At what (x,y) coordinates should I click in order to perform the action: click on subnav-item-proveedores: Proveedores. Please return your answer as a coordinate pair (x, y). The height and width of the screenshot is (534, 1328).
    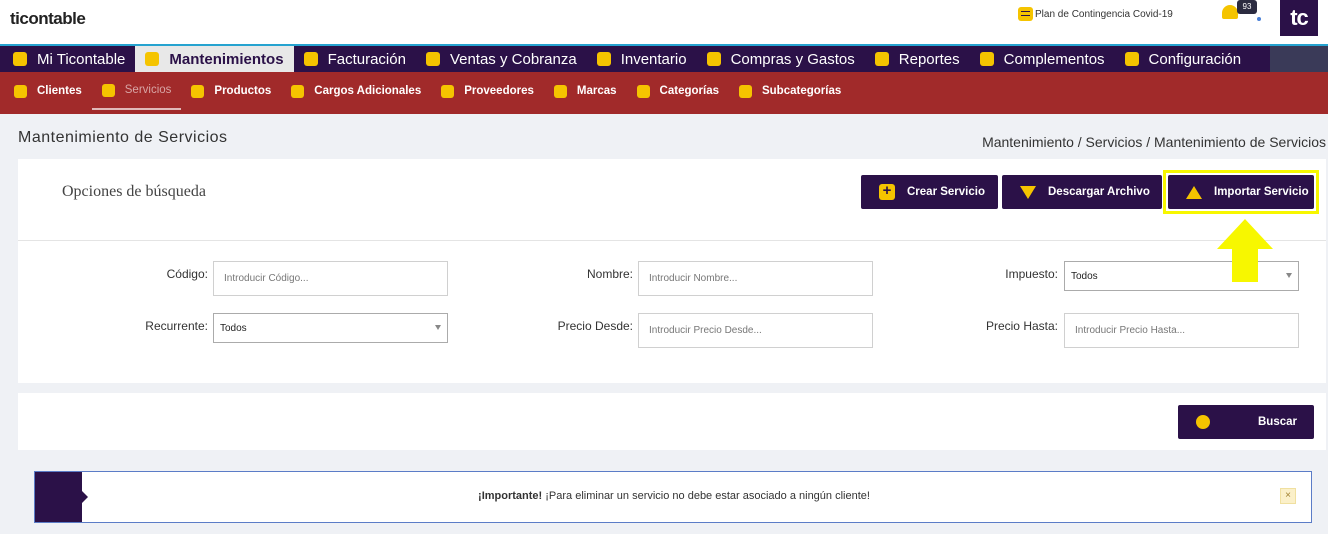
    Looking at the image, I should click on (487, 91).